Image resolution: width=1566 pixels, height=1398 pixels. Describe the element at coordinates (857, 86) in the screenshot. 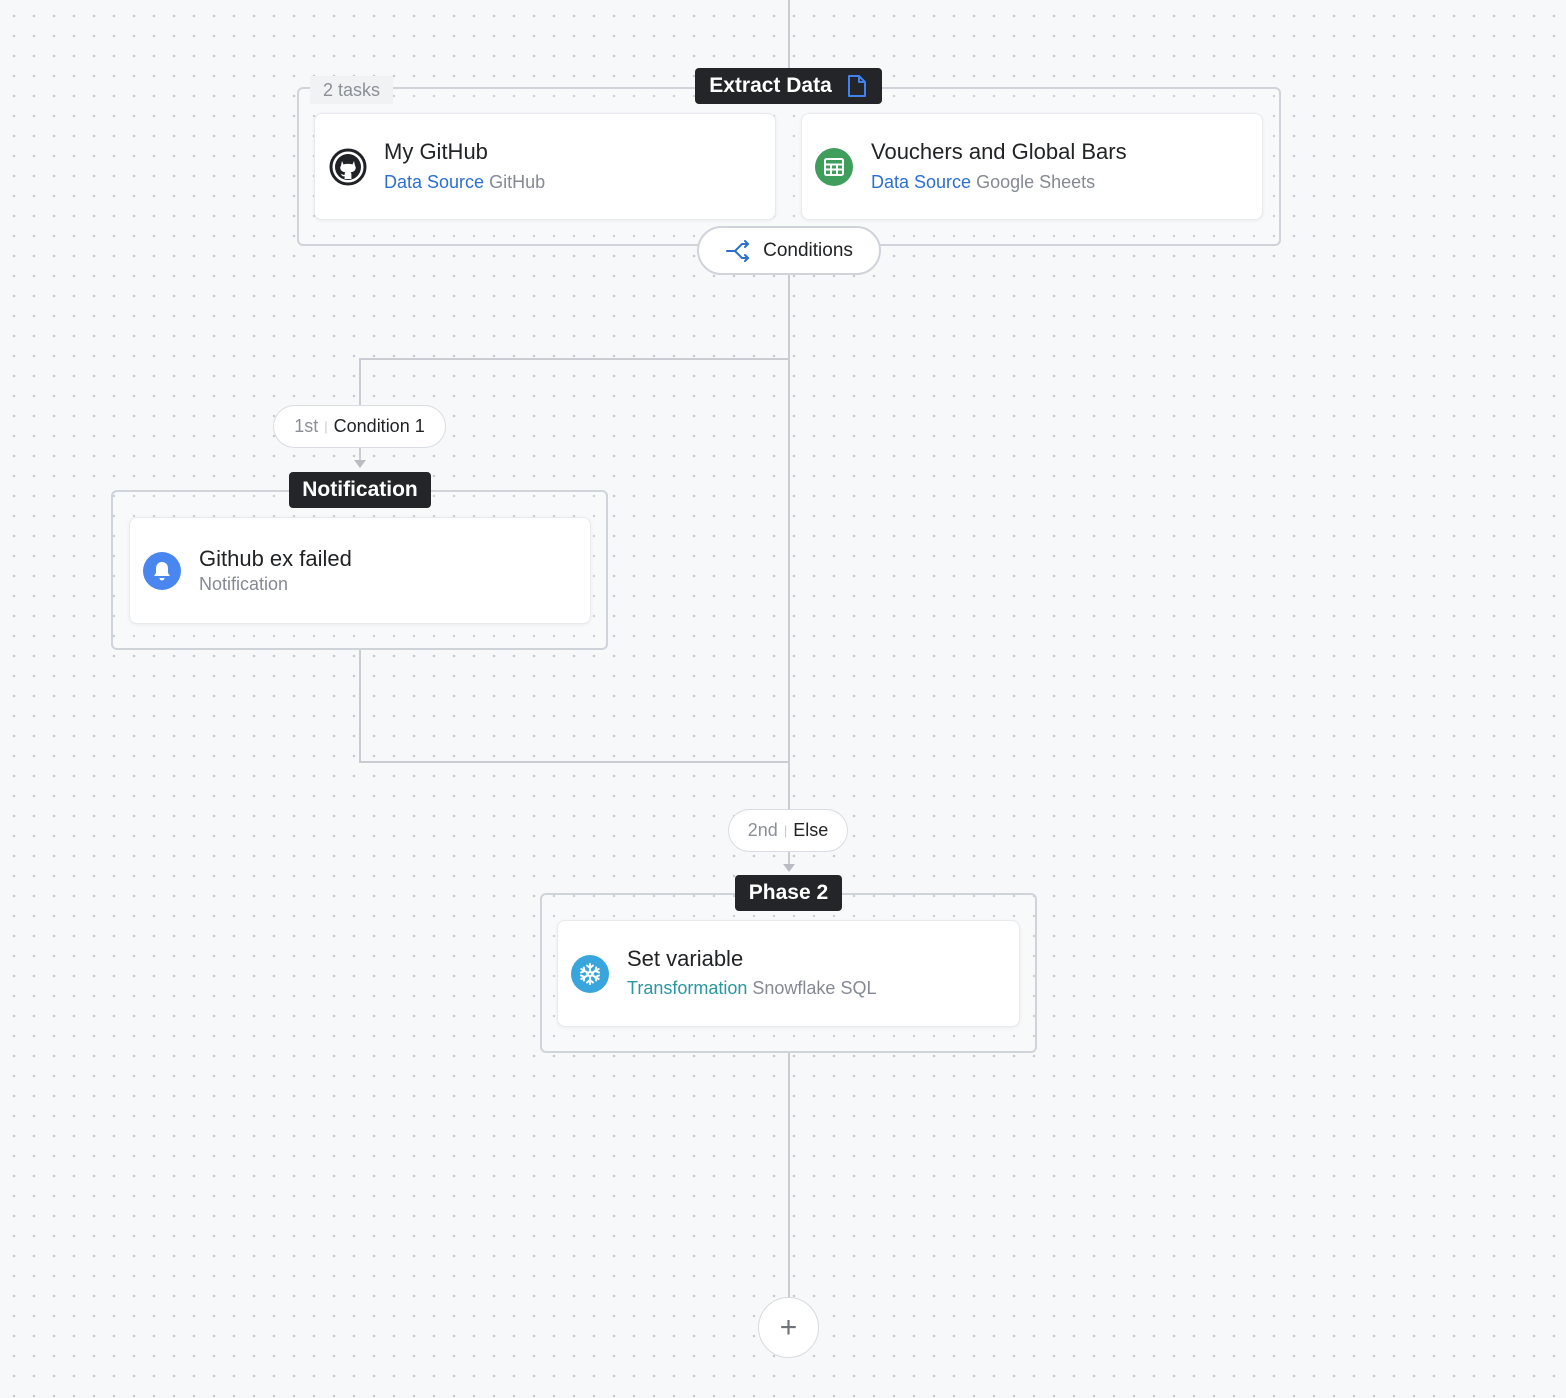

I see `document-icon` at that location.